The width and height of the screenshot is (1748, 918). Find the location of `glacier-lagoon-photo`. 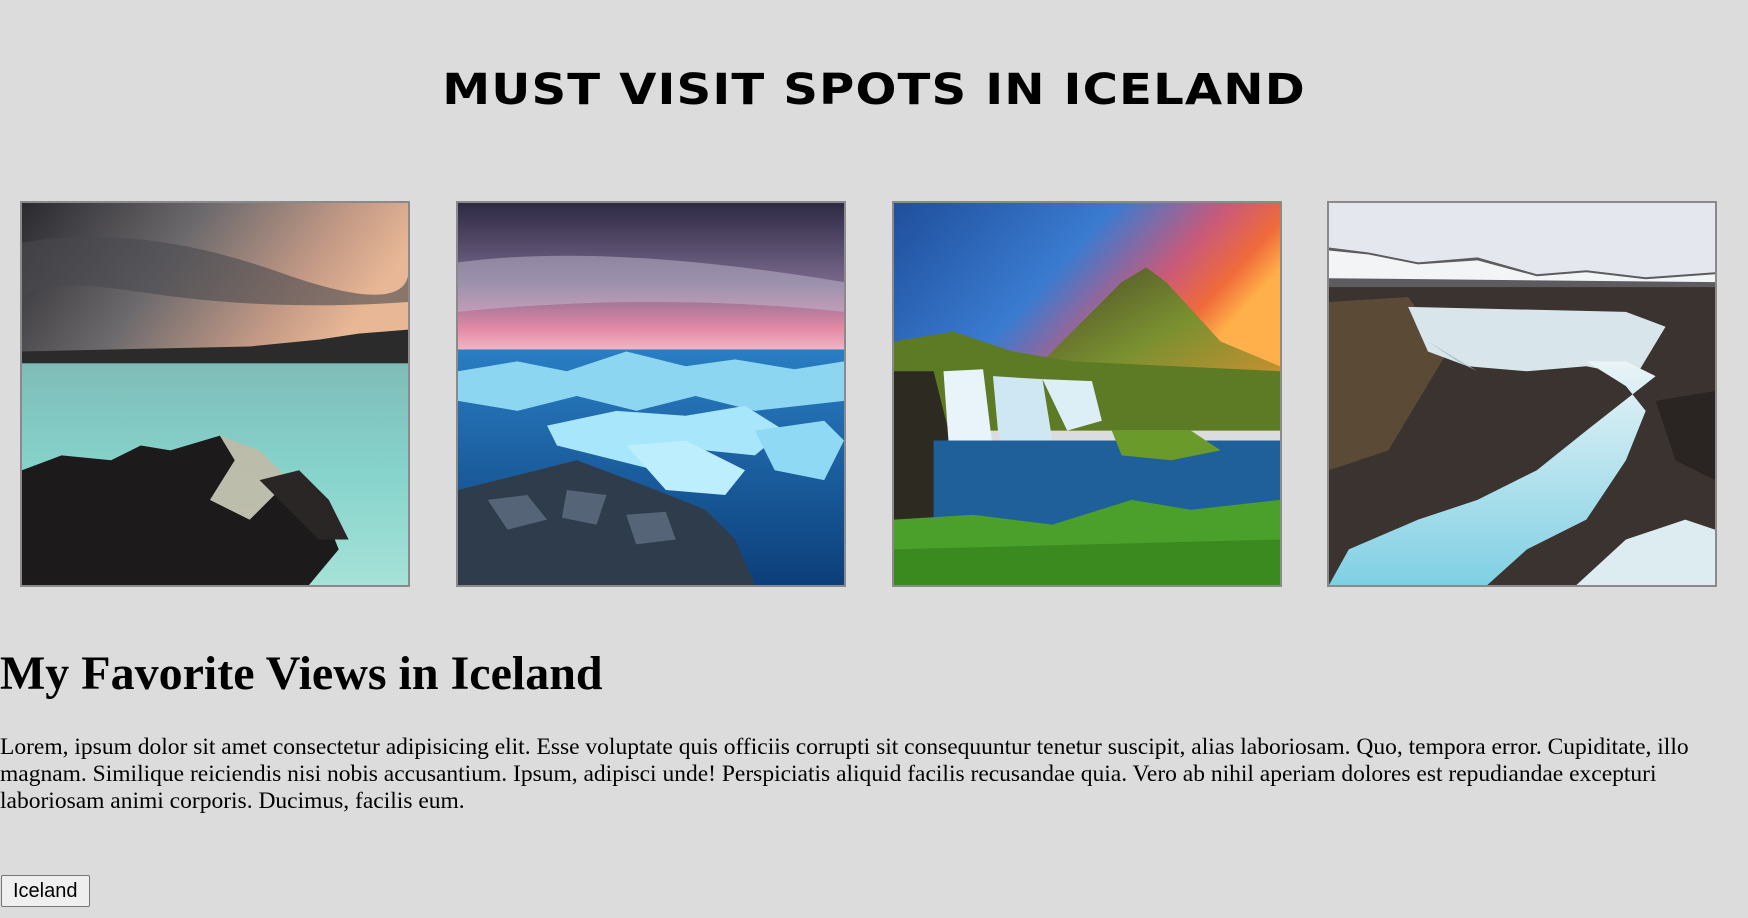

glacier-lagoon-photo is located at coordinates (651, 394).